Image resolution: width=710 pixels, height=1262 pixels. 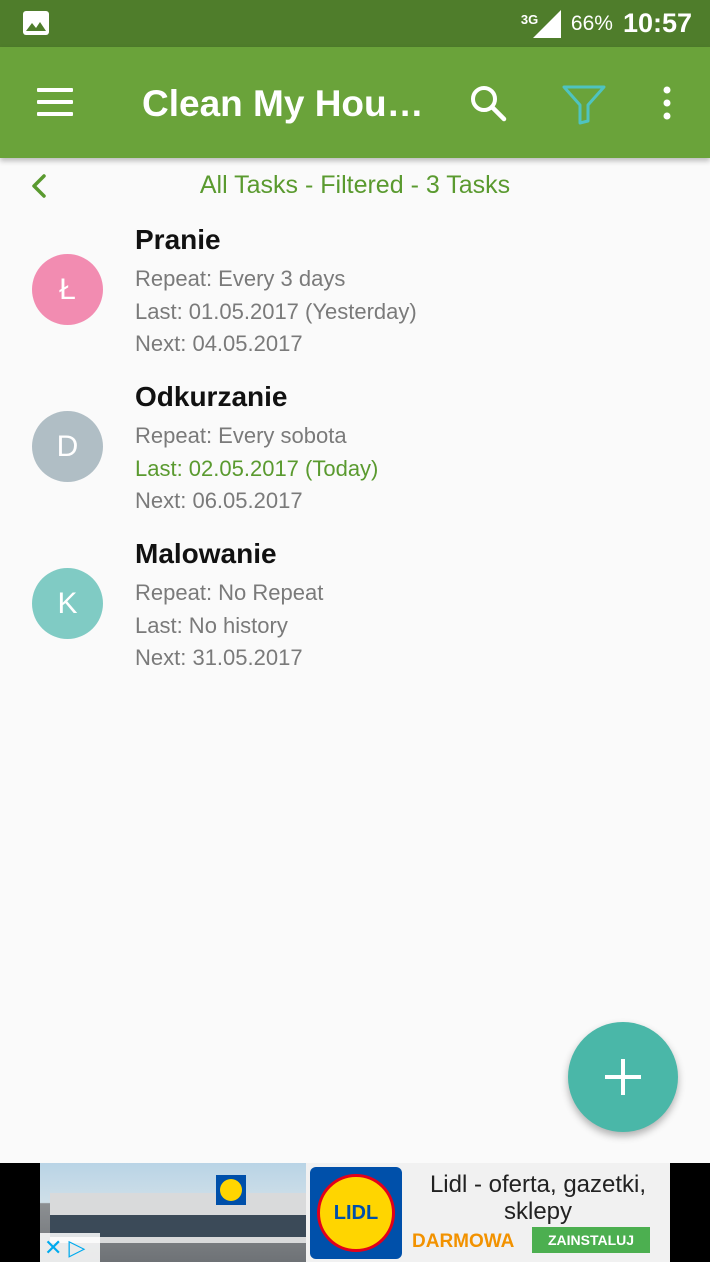 What do you see at coordinates (219, 500) in the screenshot?
I see `task-next: Next: 06.05.2017` at bounding box center [219, 500].